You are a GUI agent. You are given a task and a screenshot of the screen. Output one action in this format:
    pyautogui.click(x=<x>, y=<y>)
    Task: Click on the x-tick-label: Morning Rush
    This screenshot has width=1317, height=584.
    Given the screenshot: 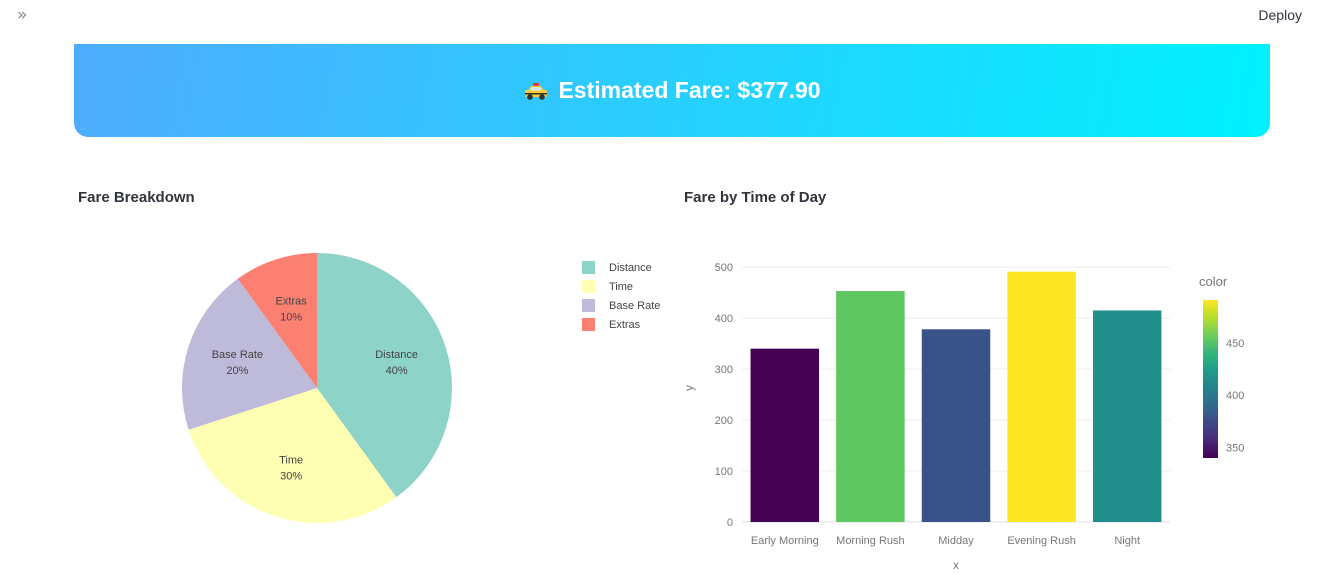 What is the action you would take?
    pyautogui.click(x=870, y=541)
    